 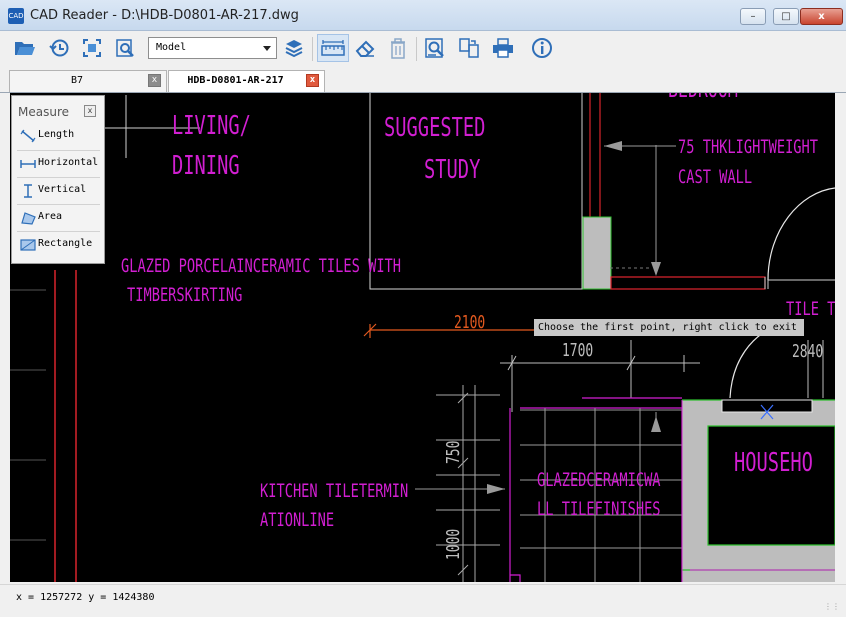 I want to click on info-icon, so click(x=542, y=48).